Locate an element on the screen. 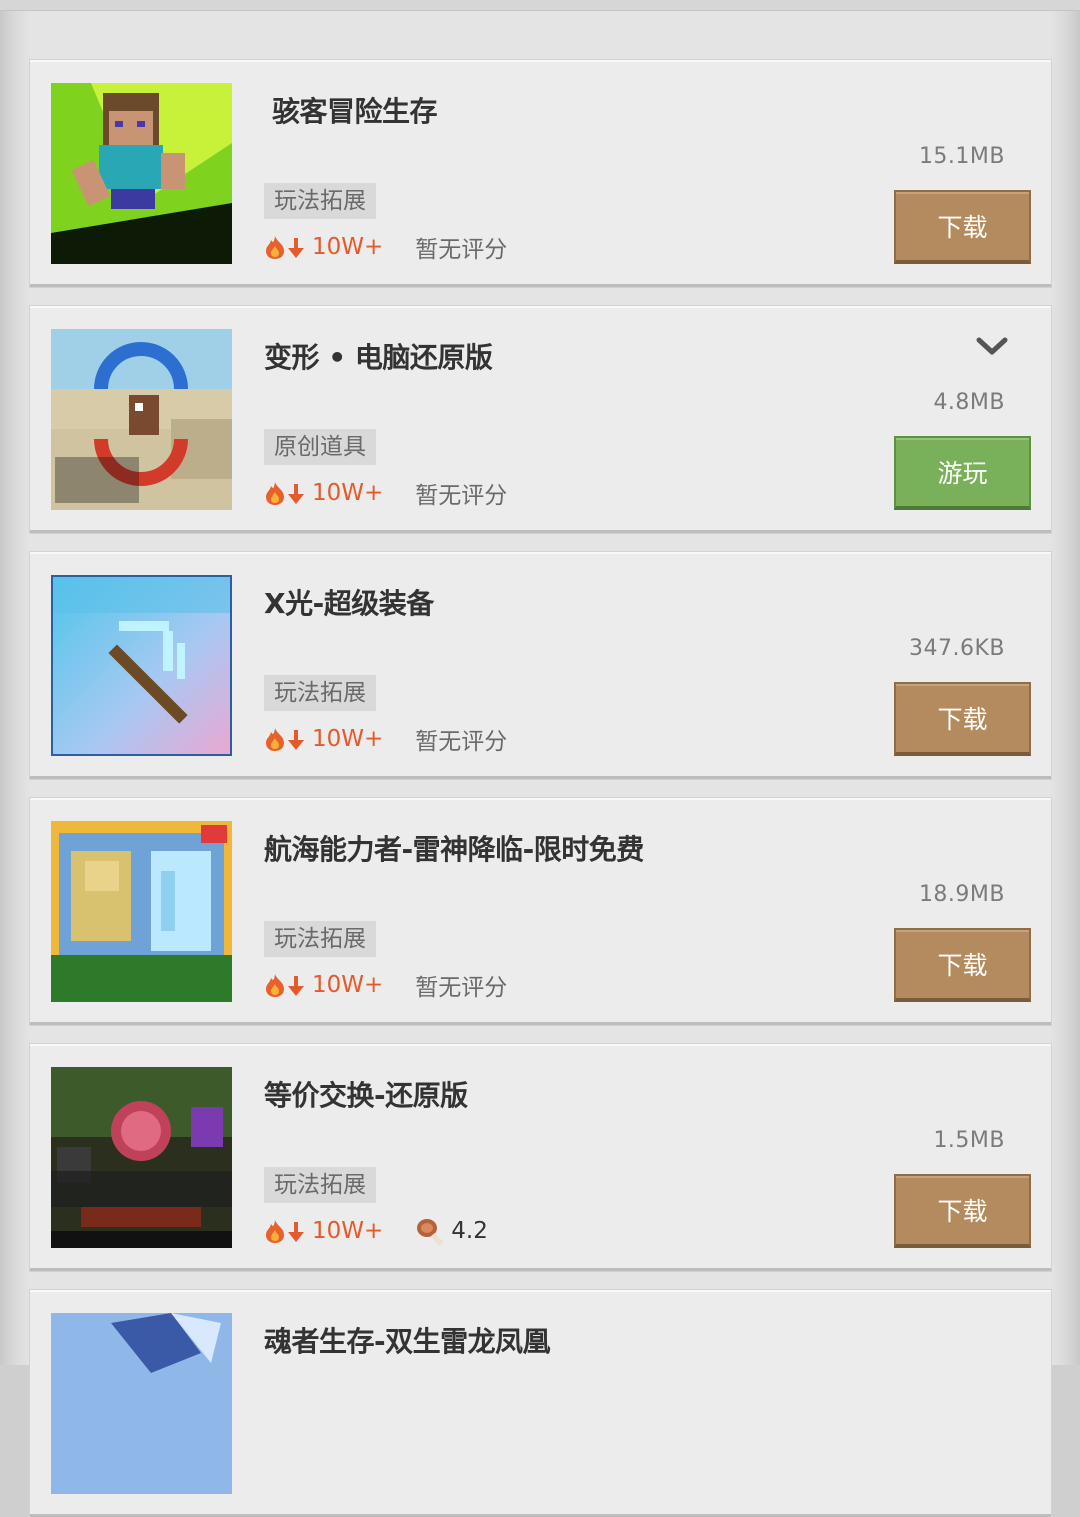 Image resolution: width=1080 pixels, height=1517 pixels. list-item: 等价交换-还原版 玩法拓展 10W+ 4.2 1.5MB 下载 is located at coordinates (540, 1157).